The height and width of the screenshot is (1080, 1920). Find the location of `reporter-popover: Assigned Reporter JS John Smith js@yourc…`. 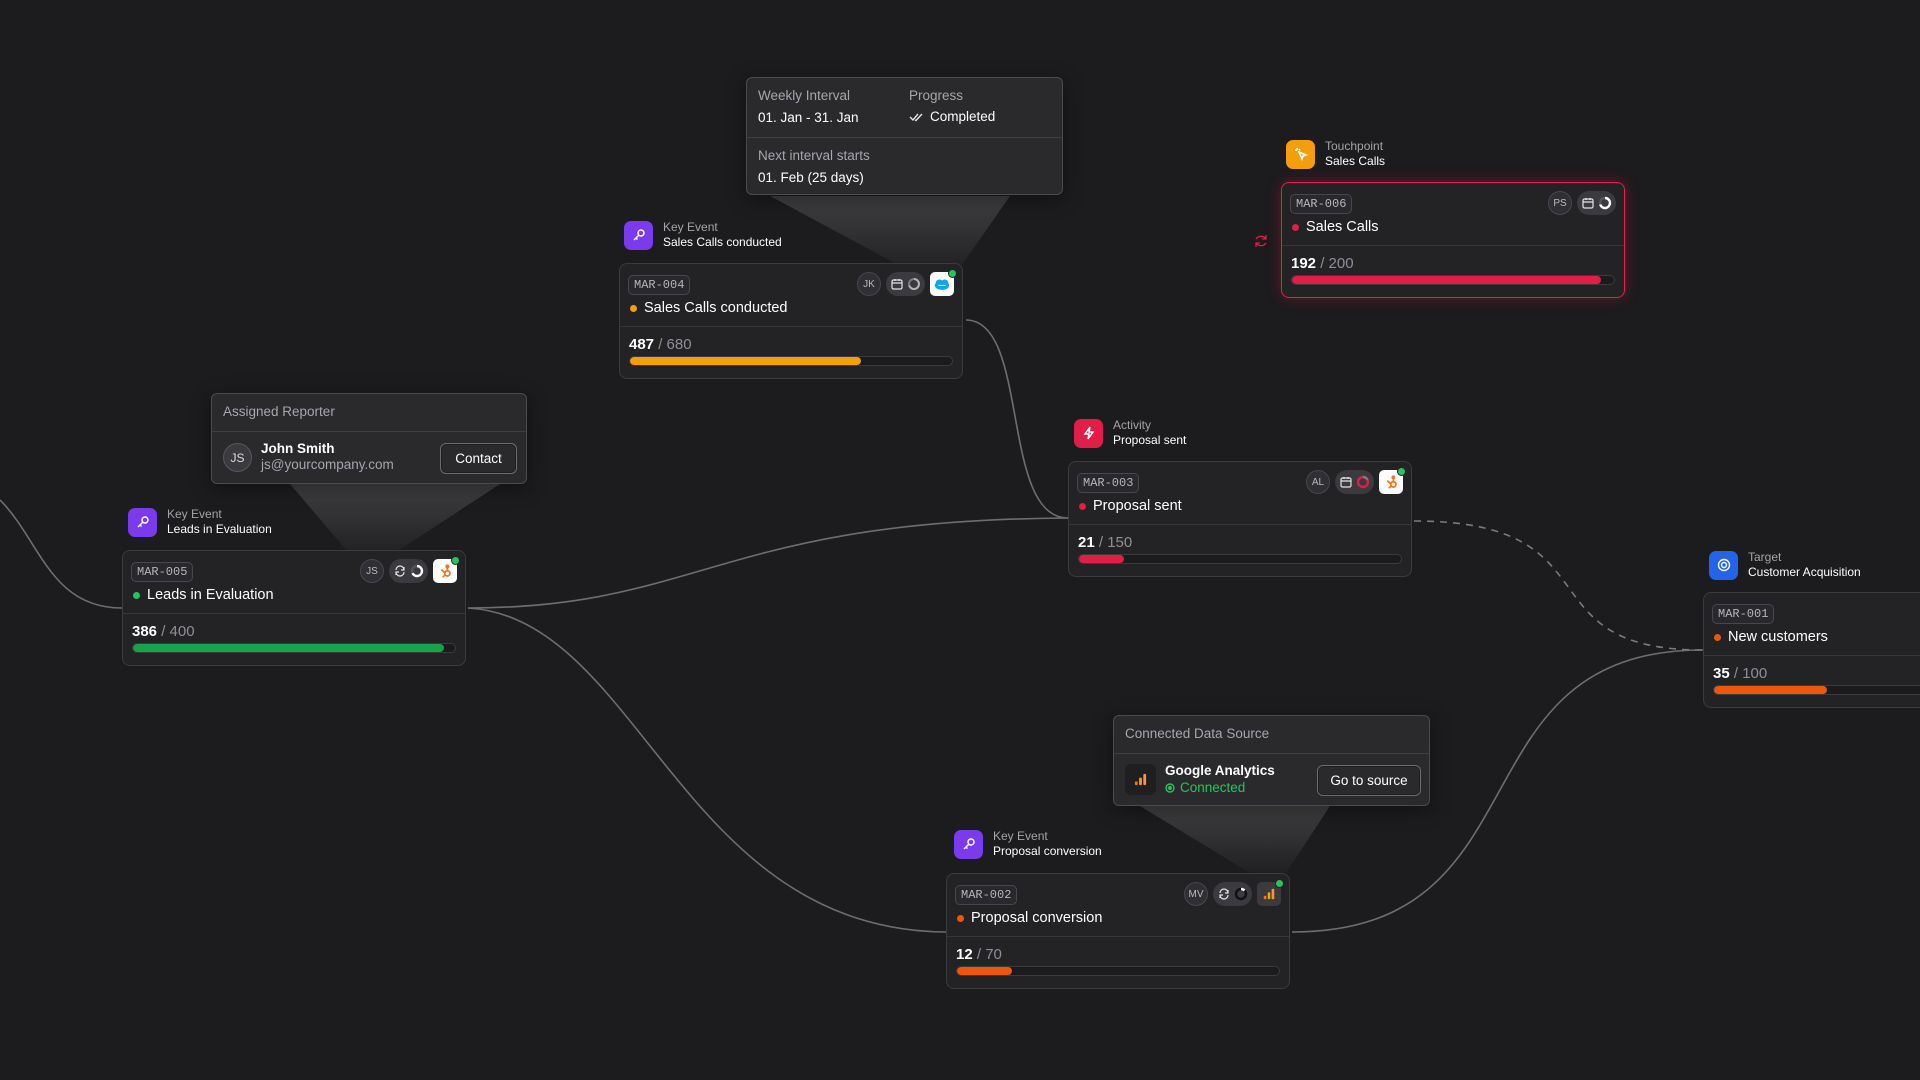

reporter-popover: Assigned Reporter JS John Smith js@yourc… is located at coordinates (369, 438).